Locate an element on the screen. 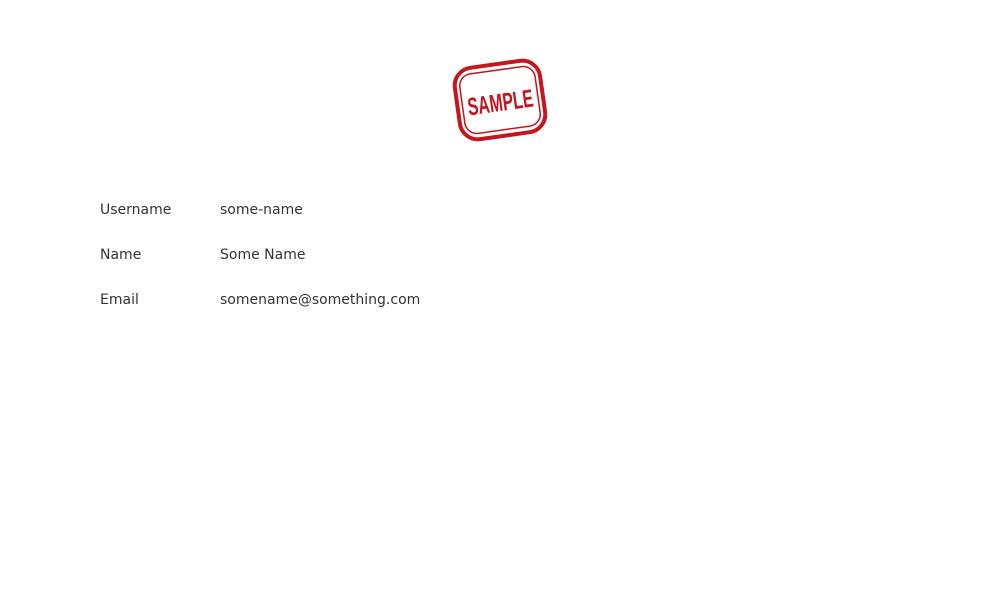 This screenshot has height=600, width=1000. username-value: some-name is located at coordinates (261, 210).